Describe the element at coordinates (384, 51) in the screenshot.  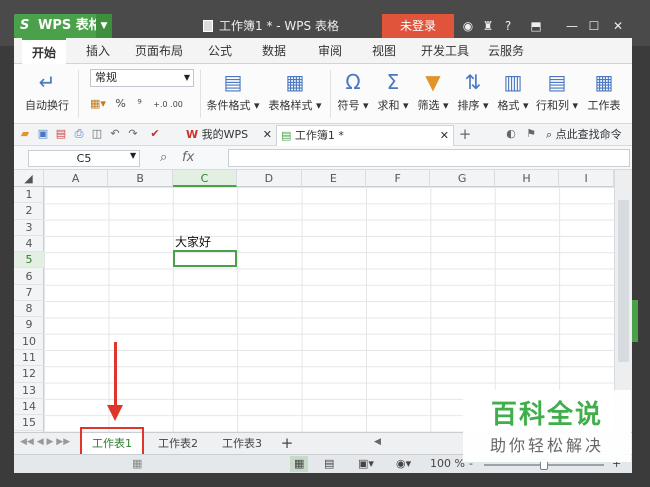
I see `tab-view: 视图` at that location.